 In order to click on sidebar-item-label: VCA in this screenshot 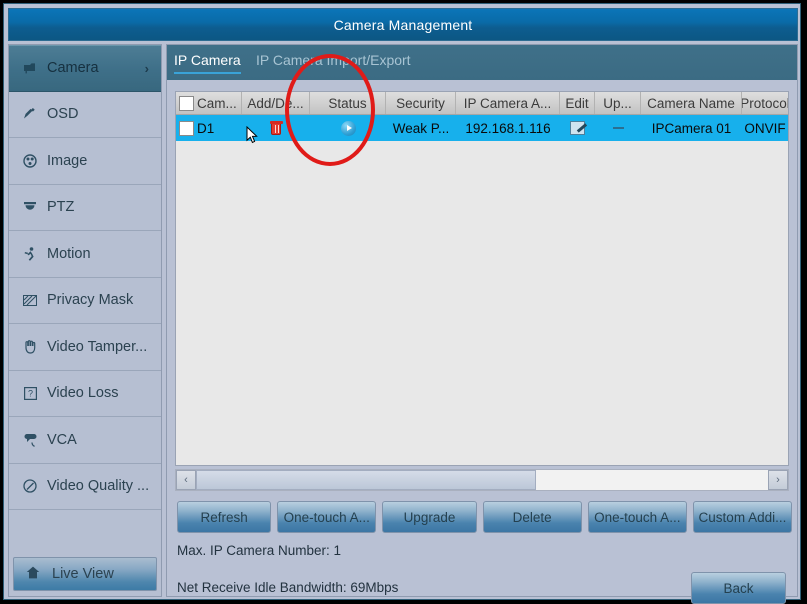, I will do `click(62, 439)`.